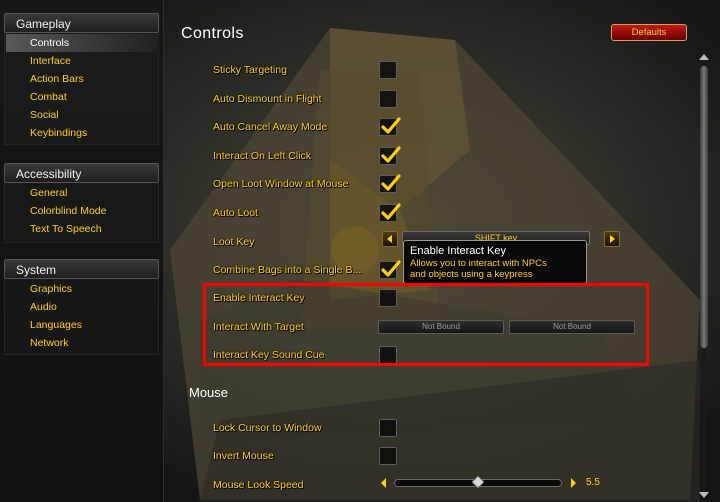  Describe the element at coordinates (235, 213) in the screenshot. I see `option-label-auto-loot: Auto Loot` at that location.